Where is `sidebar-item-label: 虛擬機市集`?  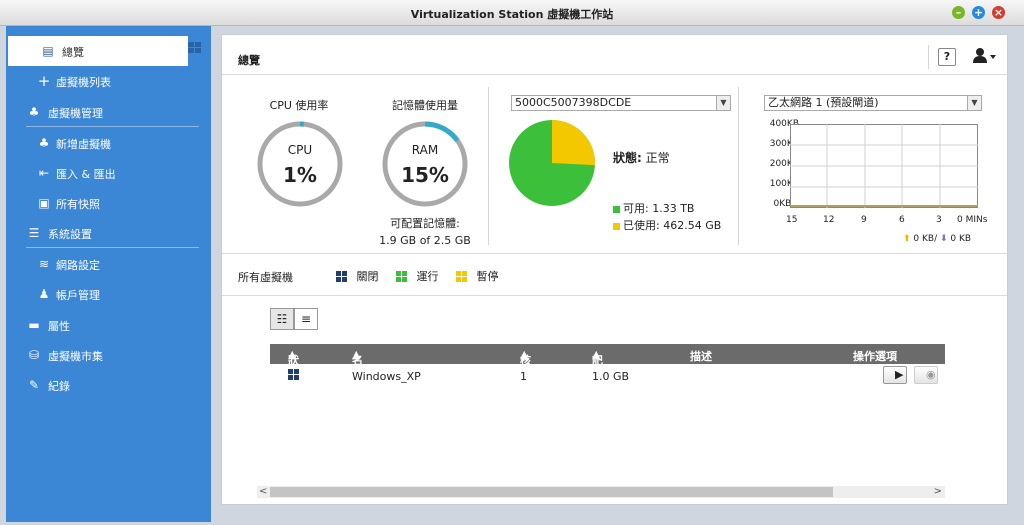 sidebar-item-label: 虛擬機市集 is located at coordinates (75, 356).